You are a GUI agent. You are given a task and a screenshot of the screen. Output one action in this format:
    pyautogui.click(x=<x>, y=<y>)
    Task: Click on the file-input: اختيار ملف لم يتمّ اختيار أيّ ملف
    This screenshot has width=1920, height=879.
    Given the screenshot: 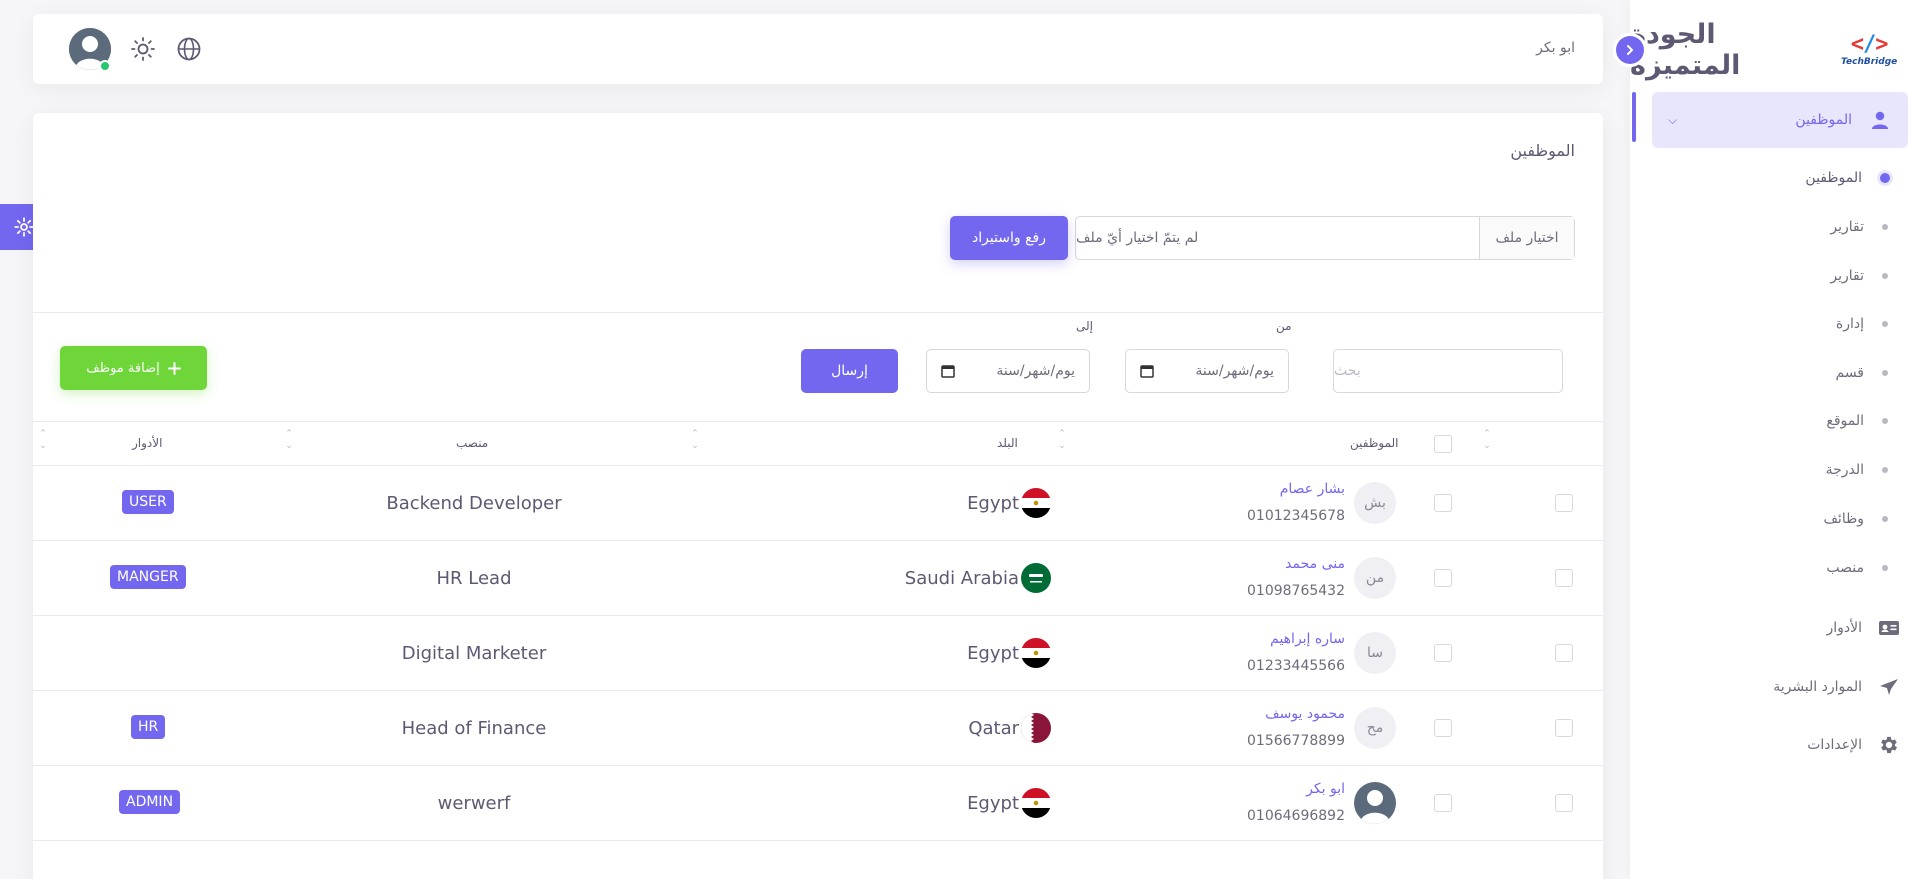 What is the action you would take?
    pyautogui.click(x=1325, y=238)
    